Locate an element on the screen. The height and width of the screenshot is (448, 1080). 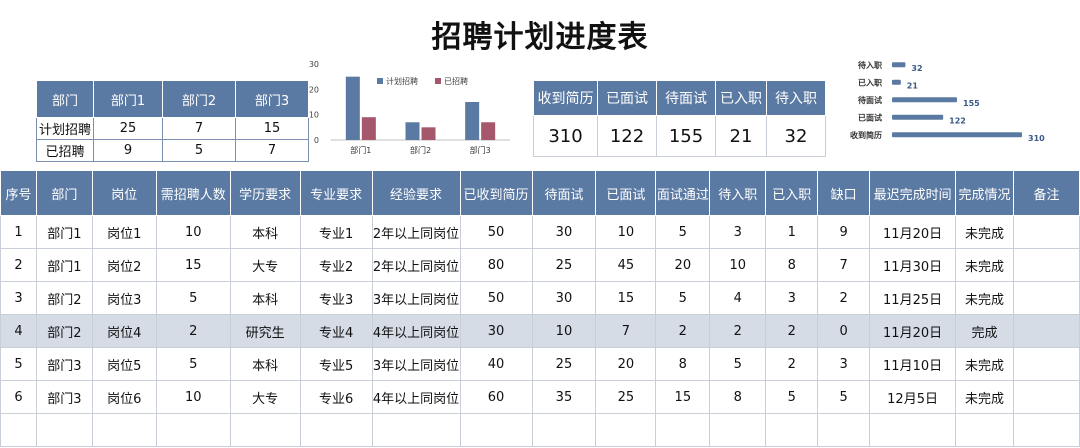
table-cell: 7 is located at coordinates (844, 265).